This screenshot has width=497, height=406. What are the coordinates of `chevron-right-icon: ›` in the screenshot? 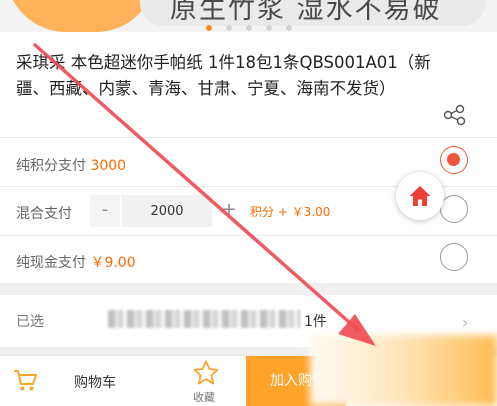 It's located at (465, 322).